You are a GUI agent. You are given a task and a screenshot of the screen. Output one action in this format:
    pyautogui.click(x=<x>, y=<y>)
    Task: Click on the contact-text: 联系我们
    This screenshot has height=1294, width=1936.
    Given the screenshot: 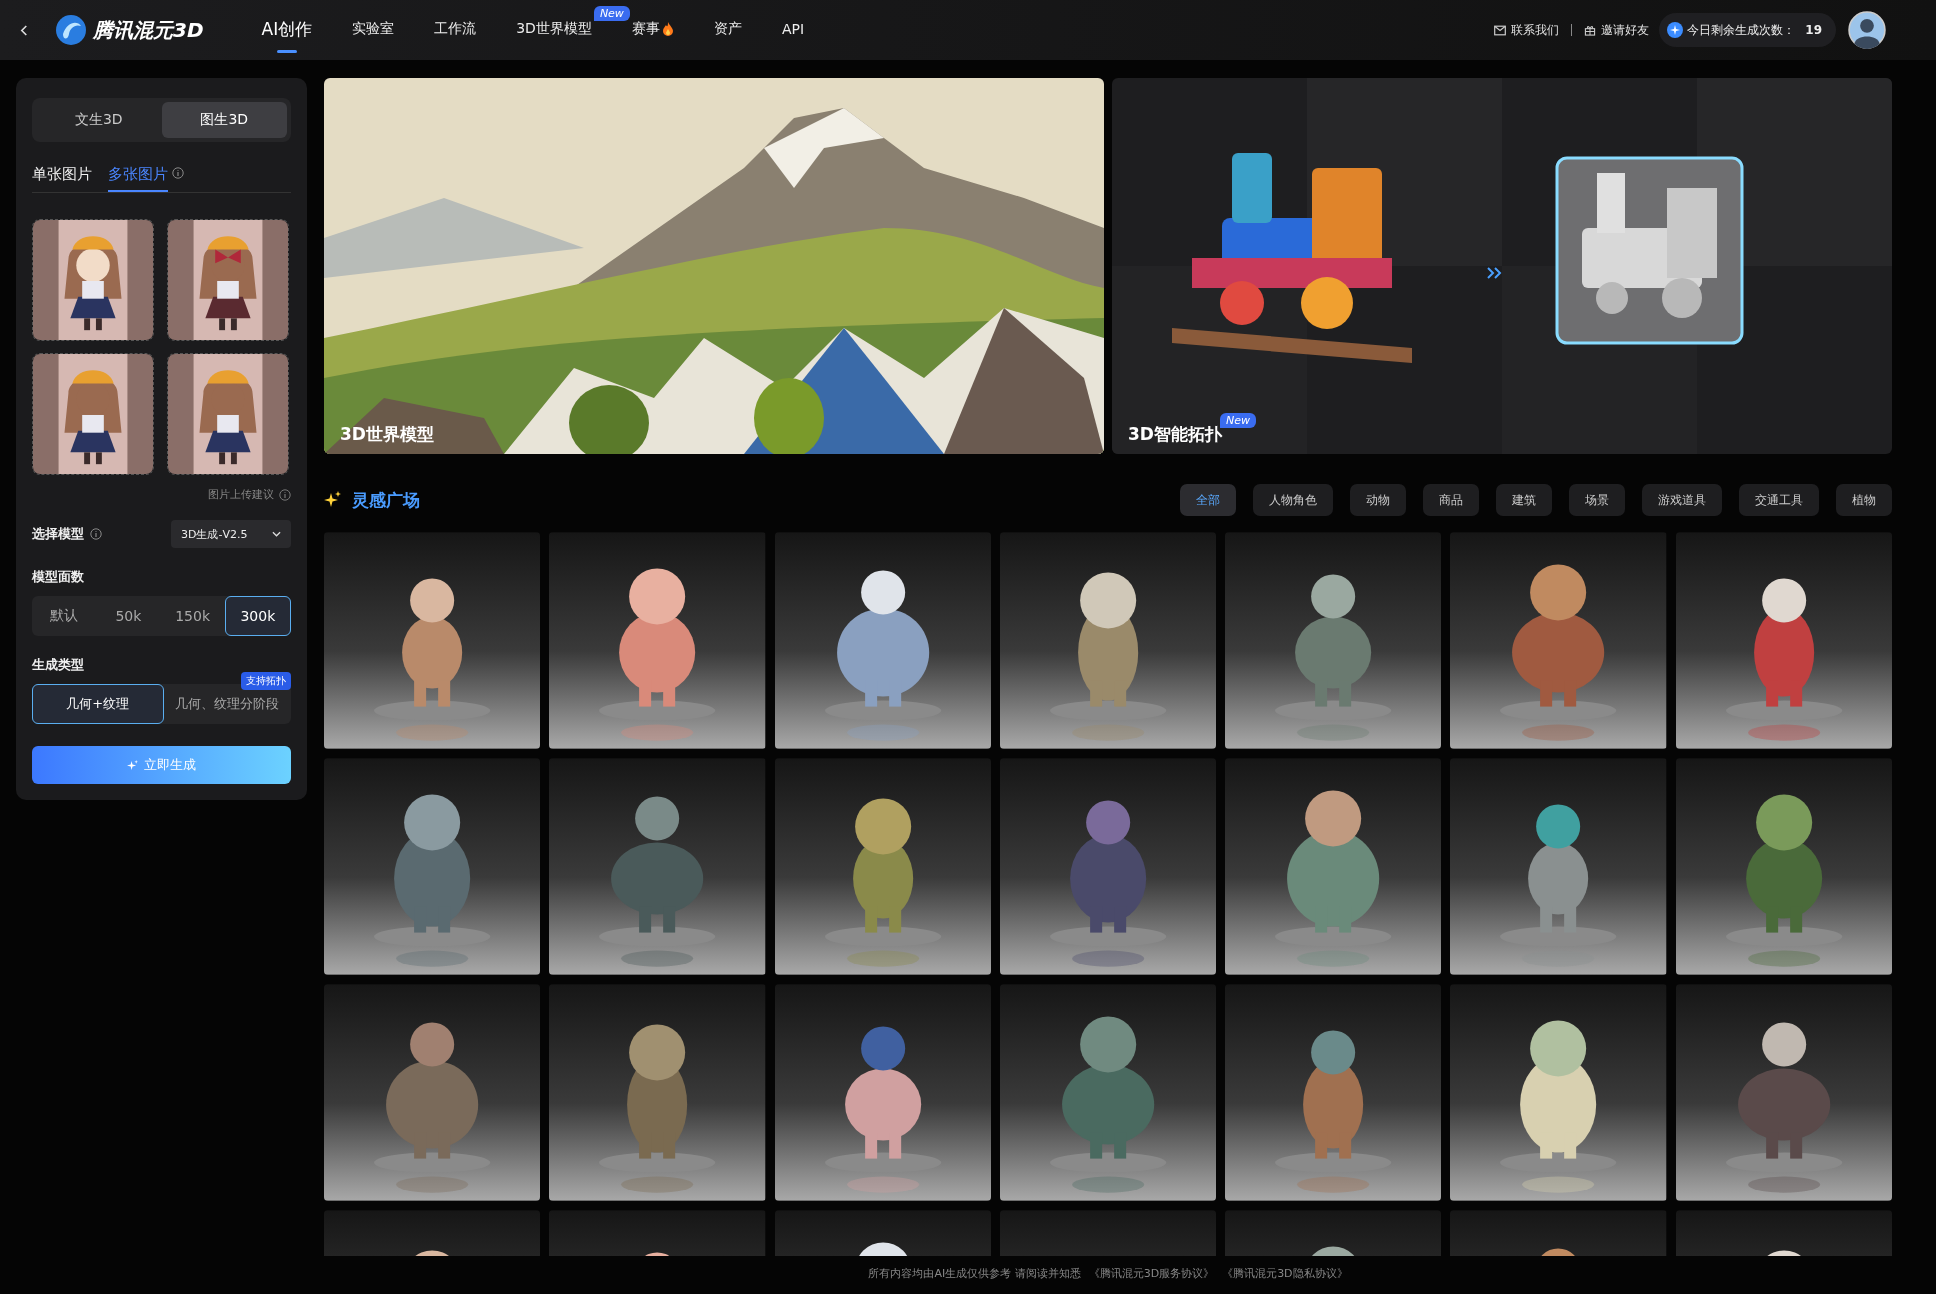 What is the action you would take?
    pyautogui.click(x=1535, y=30)
    